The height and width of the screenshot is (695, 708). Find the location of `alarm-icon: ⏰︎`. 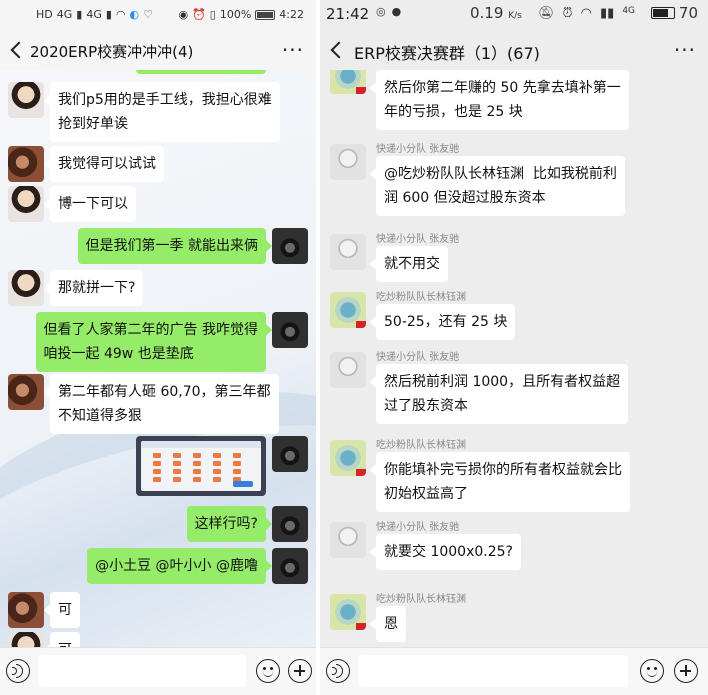

alarm-icon: ⏰︎ is located at coordinates (567, 13).